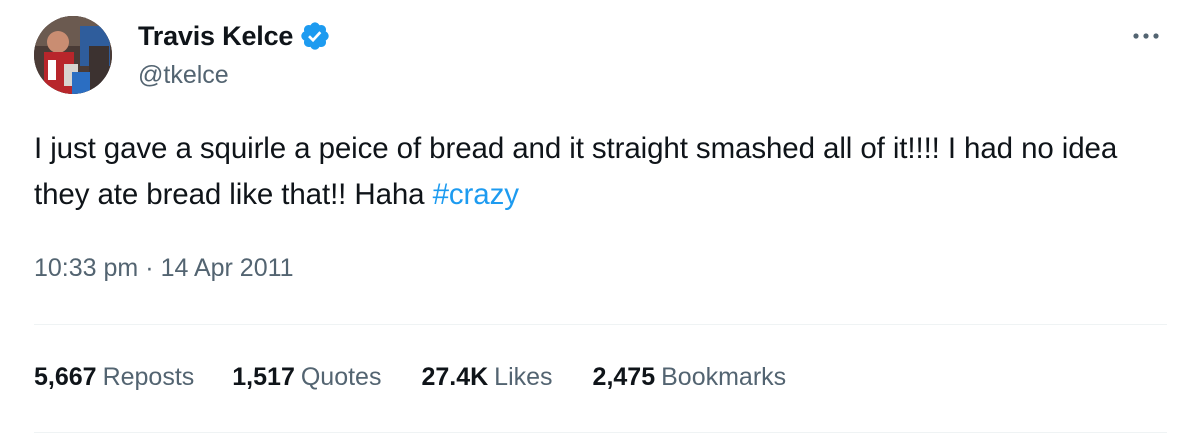 The height and width of the screenshot is (436, 1202). Describe the element at coordinates (148, 377) in the screenshot. I see `reposts-label: Reposts` at that location.